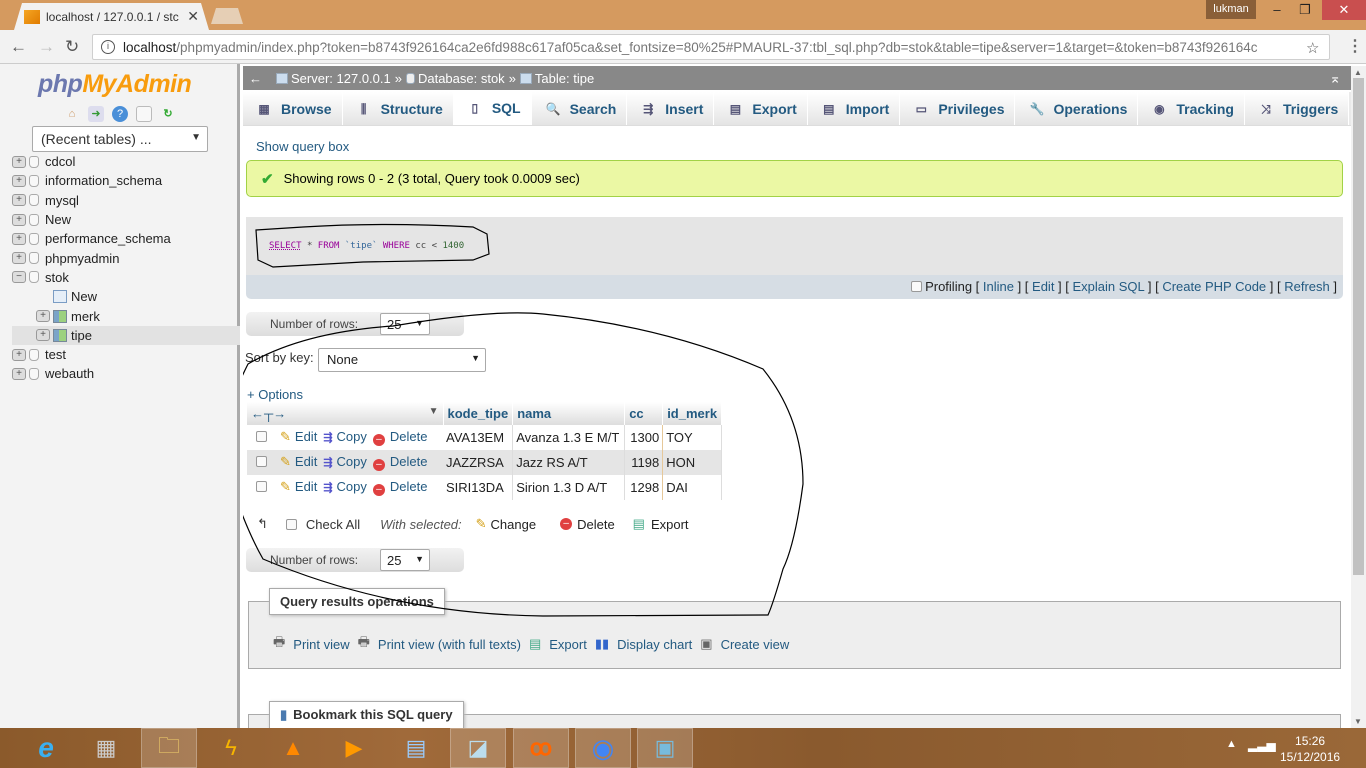 The image size is (1366, 768). I want to click on reload-icon: ↻, so click(72, 47).